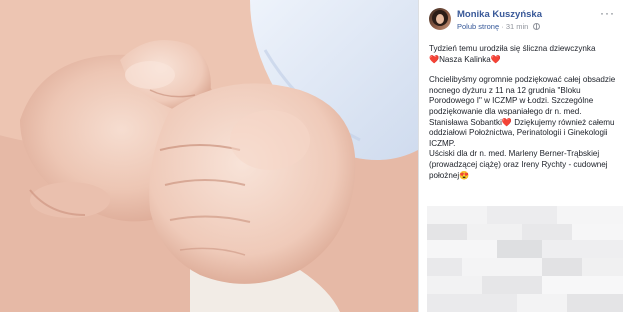 The image size is (623, 312). Describe the element at coordinates (465, 59) in the screenshot. I see `post-line: ❤️Nasza Kalinka❤️` at that location.